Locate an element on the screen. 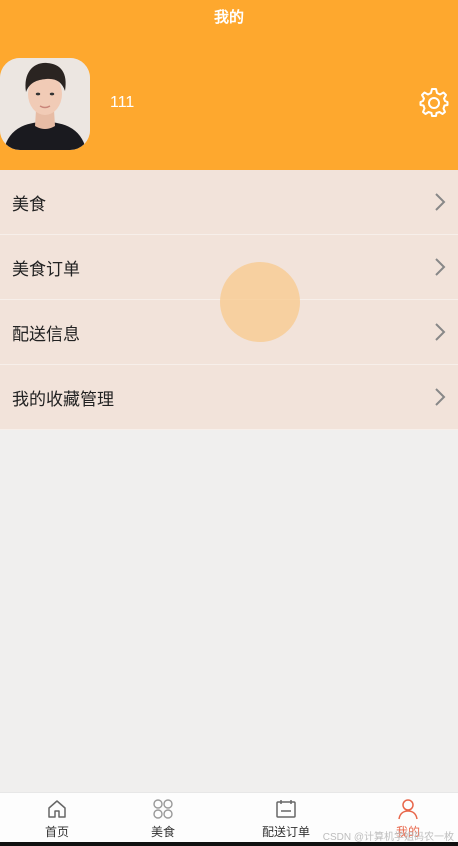 This screenshot has height=846, width=458. page-title: 我的 is located at coordinates (228, 17).